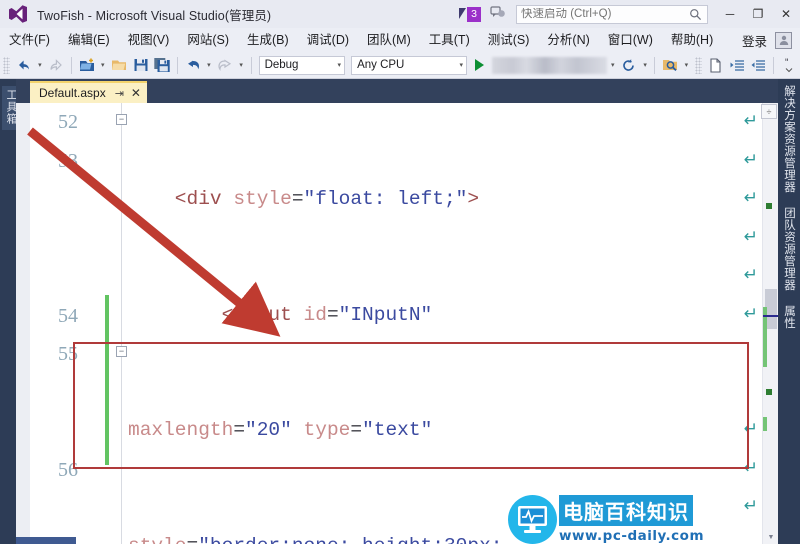  I want to click on standard-toolbar: ▾ ▾ ▾ ▾ Debug ▾ Any CPU ▾ ▾ ▾ ▾ ", so click(400, 65).